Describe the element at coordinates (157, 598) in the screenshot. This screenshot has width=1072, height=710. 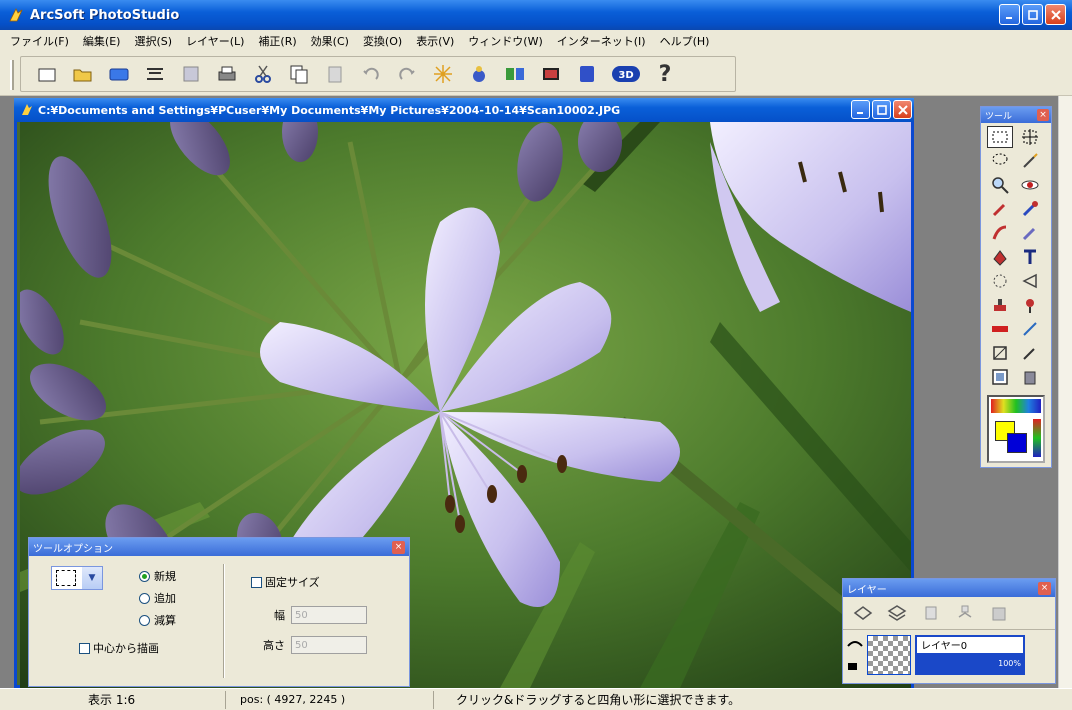
I see `radio-add: 追加` at that location.